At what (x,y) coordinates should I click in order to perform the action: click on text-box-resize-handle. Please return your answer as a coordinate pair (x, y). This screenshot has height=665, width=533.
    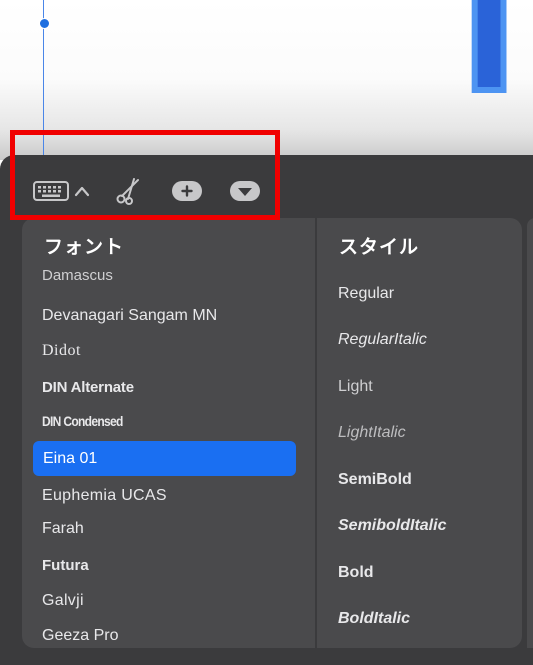
    Looking at the image, I should click on (44, 23).